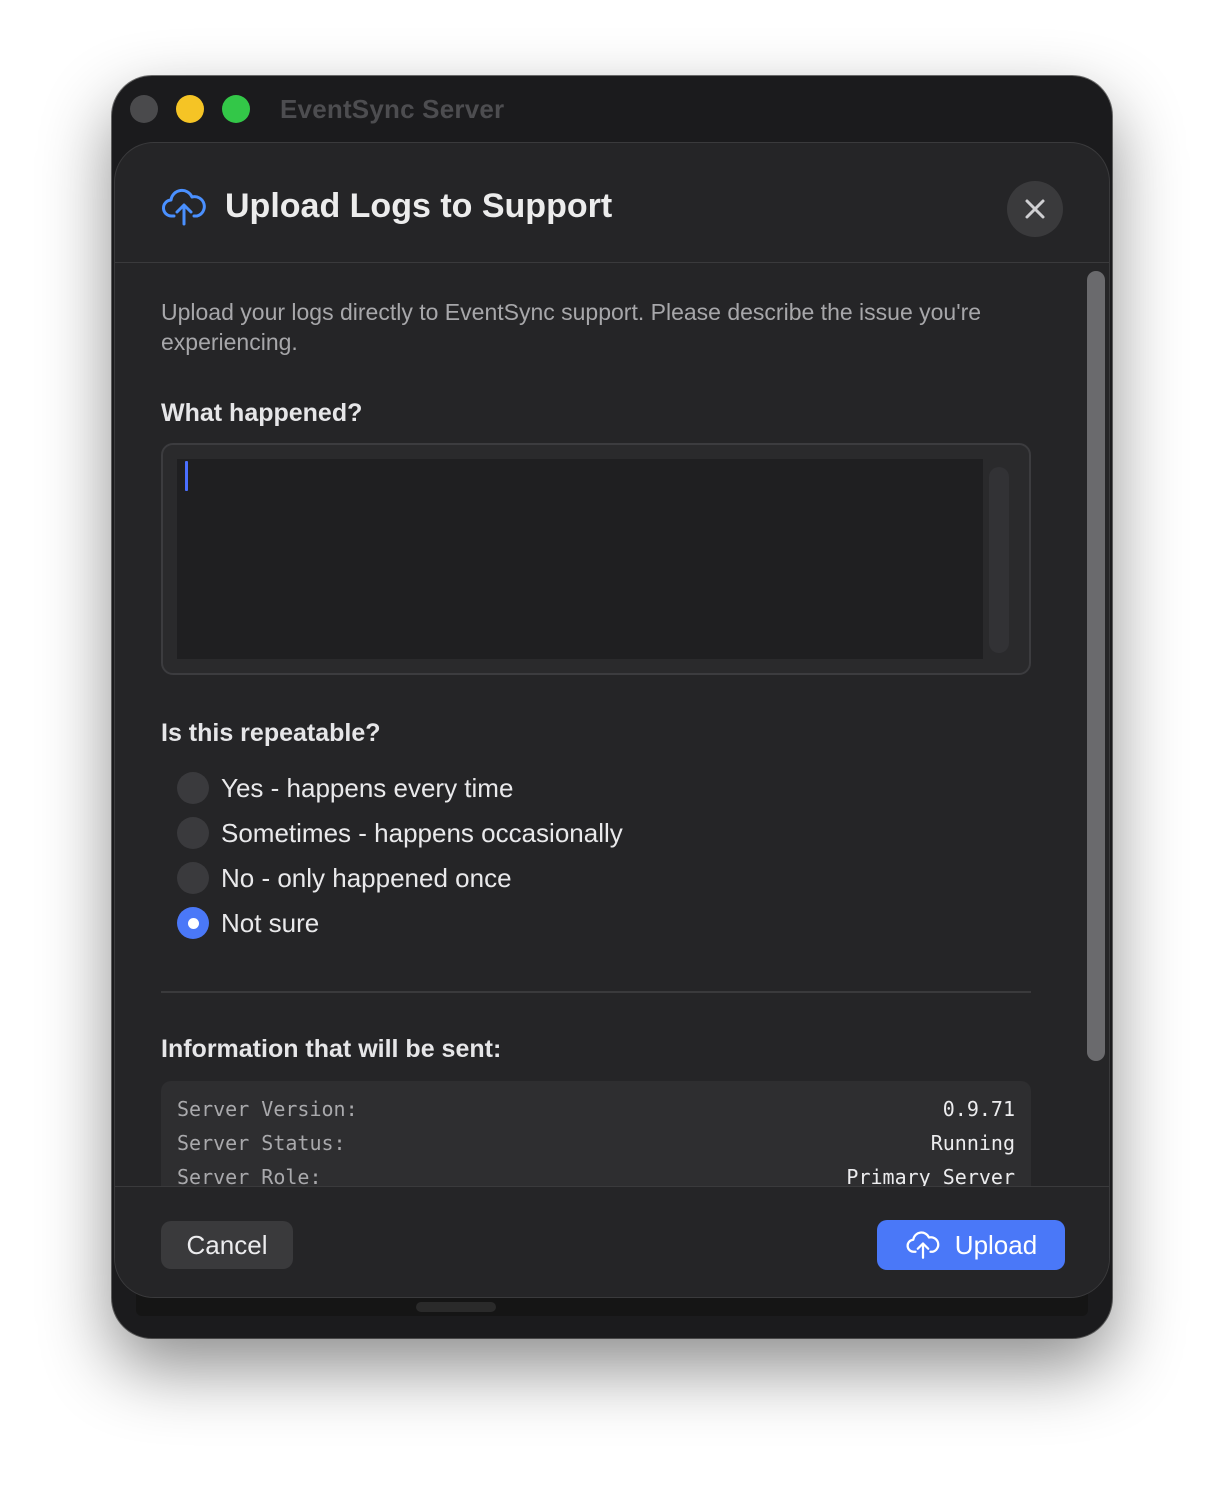 The height and width of the screenshot is (1488, 1224). What do you see at coordinates (422, 832) in the screenshot?
I see `radio-label: Sometimes - happens occasionally` at bounding box center [422, 832].